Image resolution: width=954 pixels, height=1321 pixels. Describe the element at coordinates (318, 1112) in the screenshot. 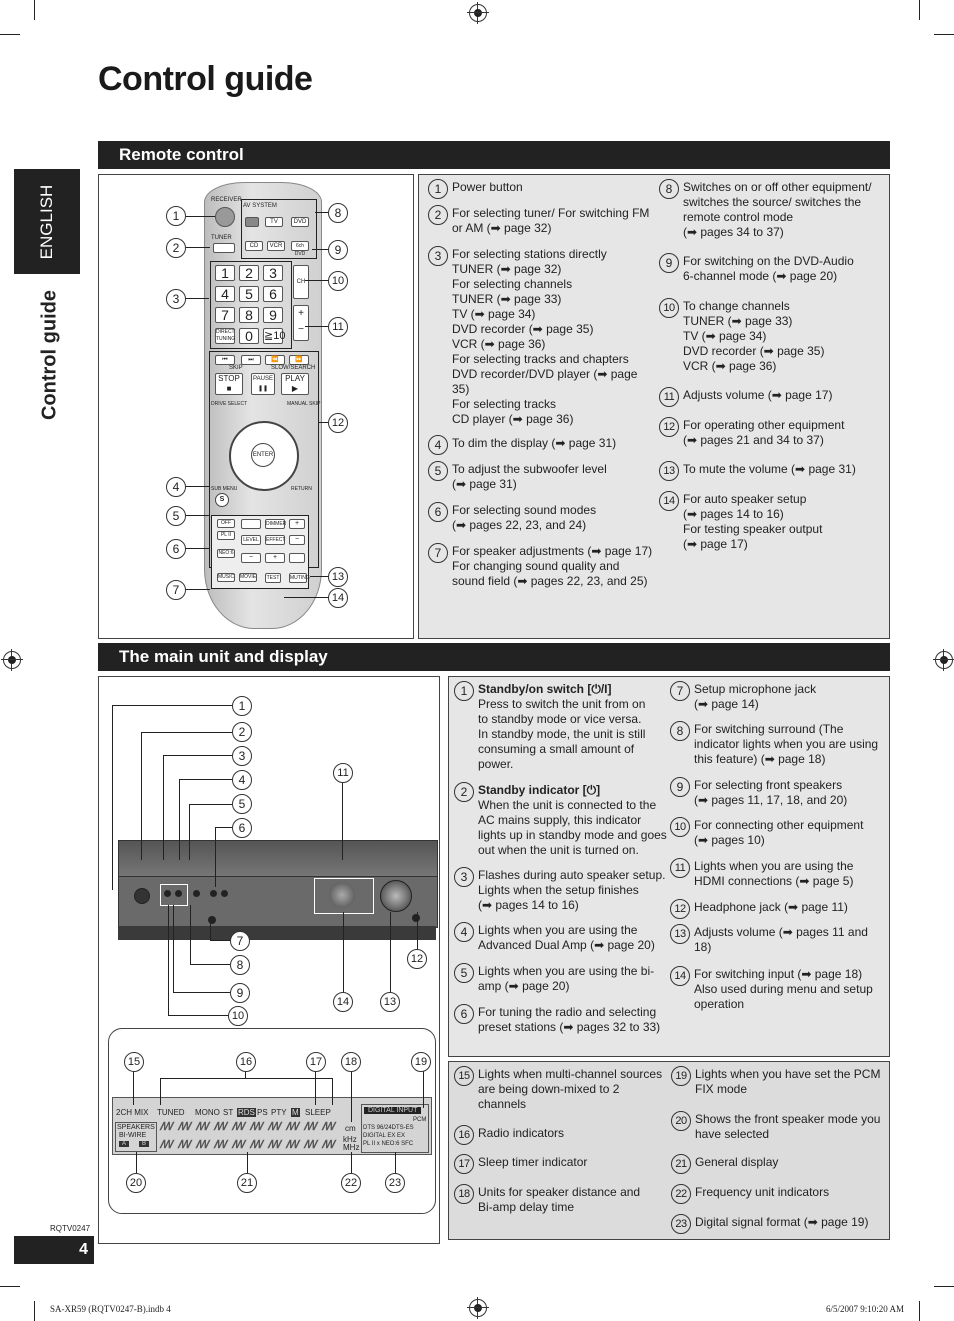

I see `display-label-sleep: SLEEP` at that location.